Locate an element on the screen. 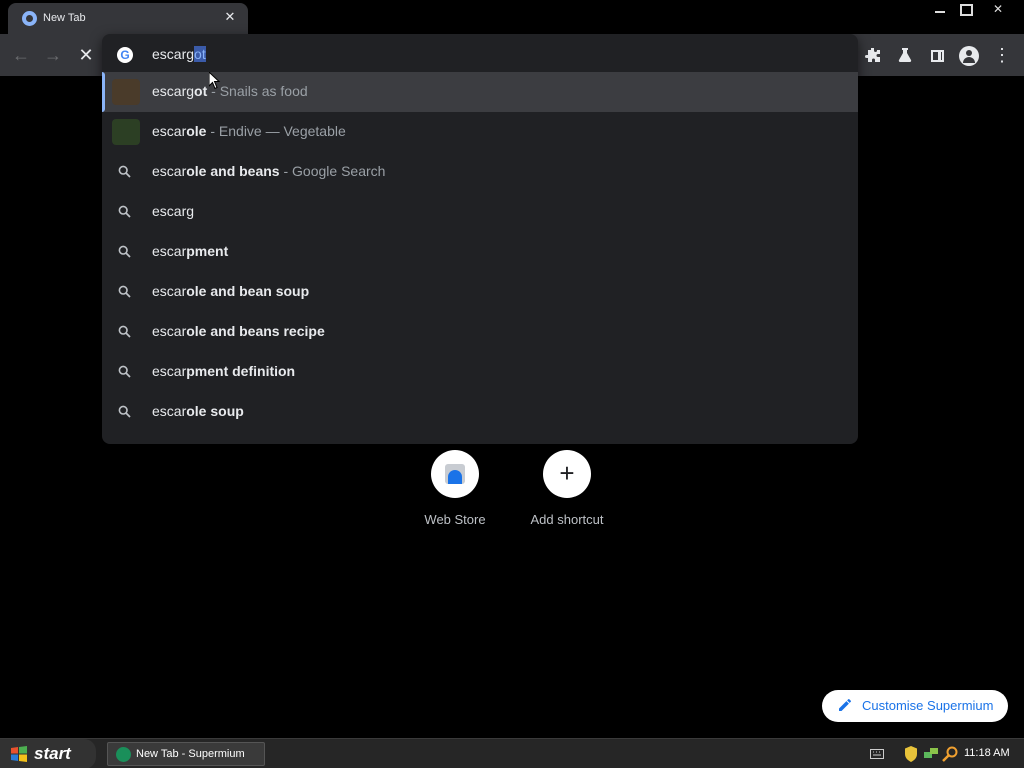 This screenshot has height=768, width=1024. omnibox-suggestion: escarole soup is located at coordinates (480, 412).